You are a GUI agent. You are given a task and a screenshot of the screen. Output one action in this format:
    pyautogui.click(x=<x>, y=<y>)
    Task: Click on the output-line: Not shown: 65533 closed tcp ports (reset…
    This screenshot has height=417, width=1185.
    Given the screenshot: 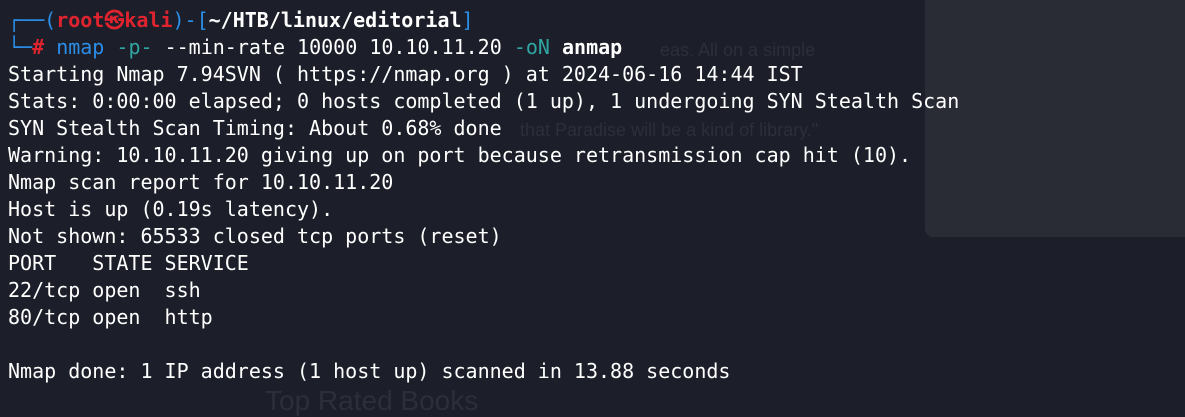 What is the action you would take?
    pyautogui.click(x=255, y=236)
    